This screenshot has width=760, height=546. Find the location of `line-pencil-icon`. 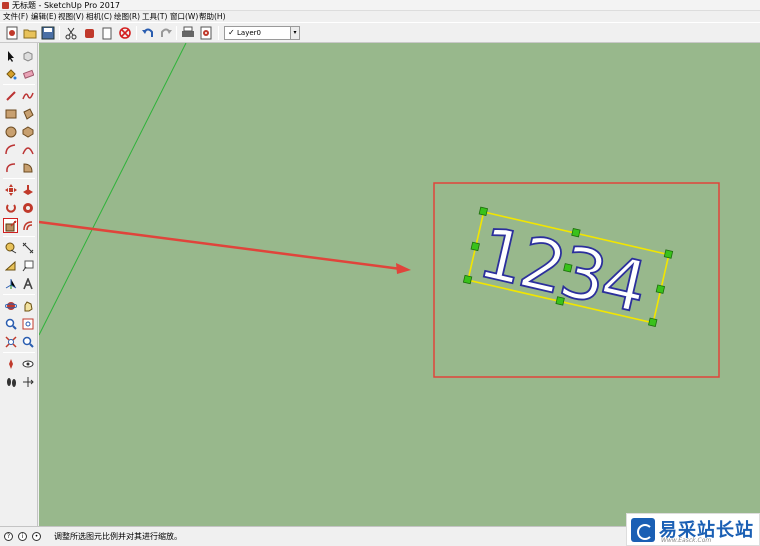

line-pencil-icon is located at coordinates (10, 95).